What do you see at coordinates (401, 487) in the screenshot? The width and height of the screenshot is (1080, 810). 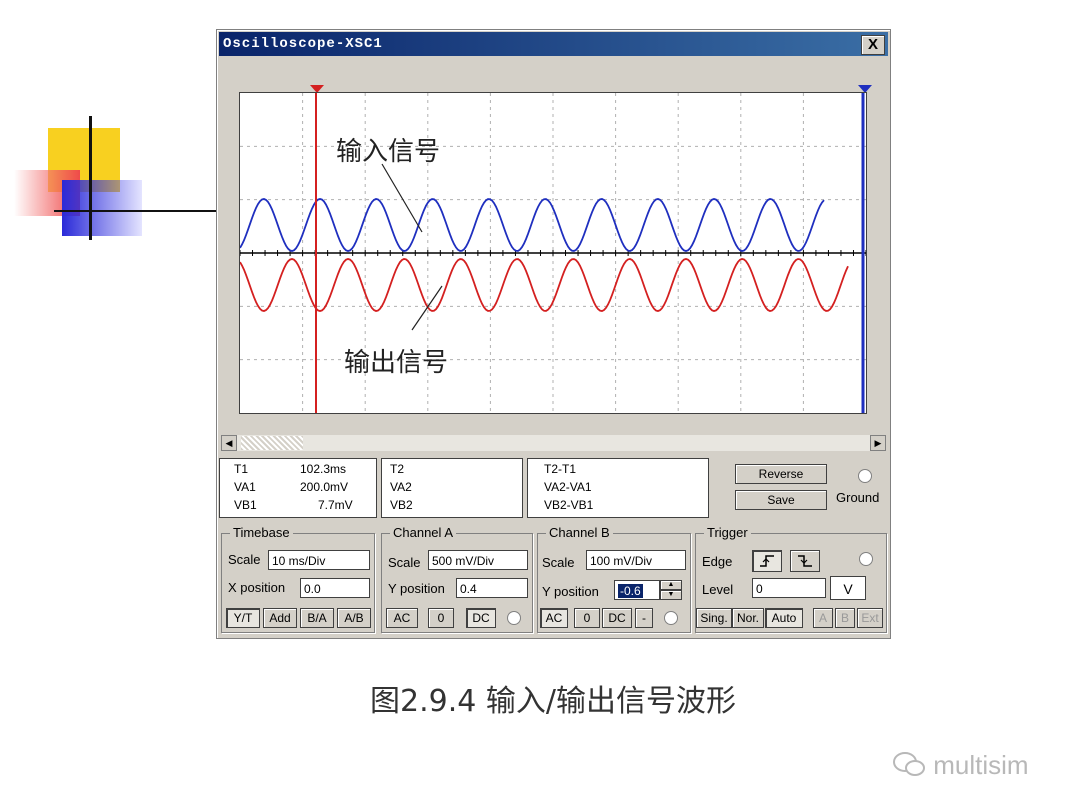 I see `va2-label: VA2` at bounding box center [401, 487].